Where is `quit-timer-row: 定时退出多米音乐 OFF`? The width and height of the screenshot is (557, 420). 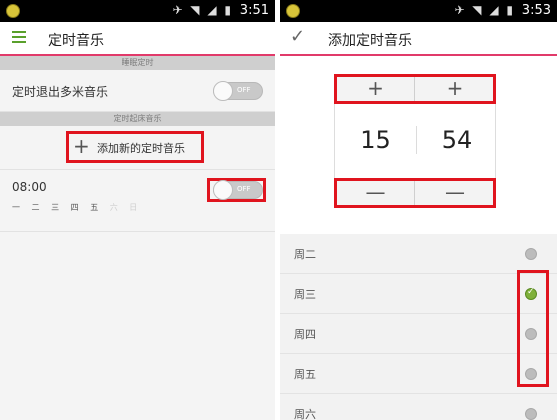 quit-timer-row: 定时退出多米音乐 OFF is located at coordinates (137, 91).